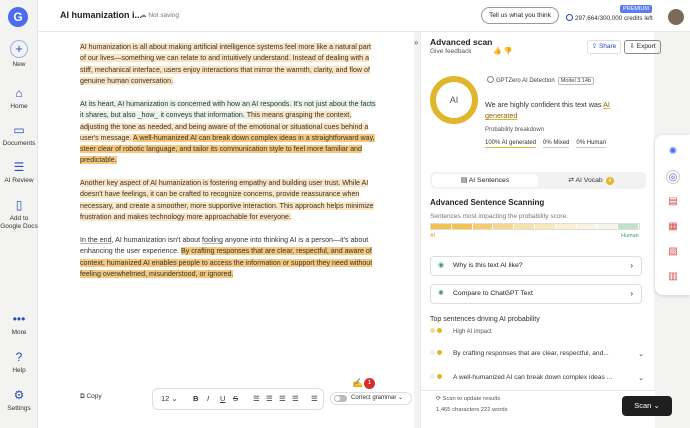 The height and width of the screenshot is (428, 690). Describe the element at coordinates (673, 252) in the screenshot. I see `source-tool-icon: ▧` at that location.